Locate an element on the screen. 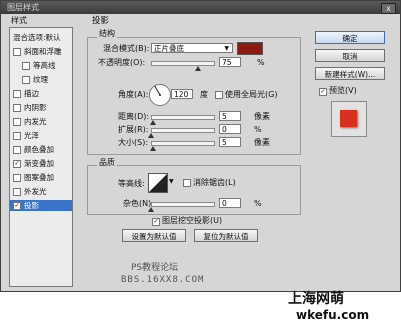 This screenshot has height=324, width=401. style-item-label: 渐变叠加 is located at coordinates (39, 163).